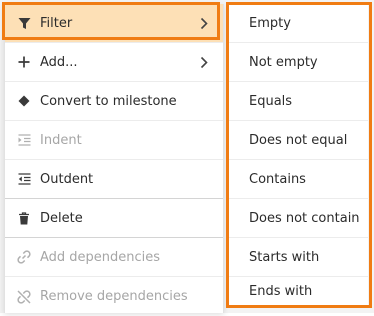 This screenshot has height=316, width=374. Describe the element at coordinates (24, 257) in the screenshot. I see `link-icon` at that location.